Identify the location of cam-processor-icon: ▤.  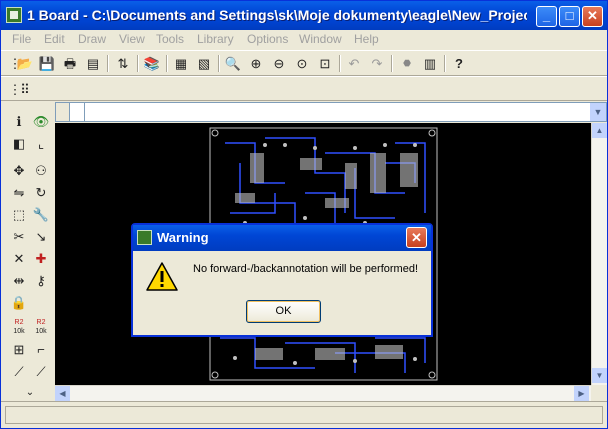
(93, 63).